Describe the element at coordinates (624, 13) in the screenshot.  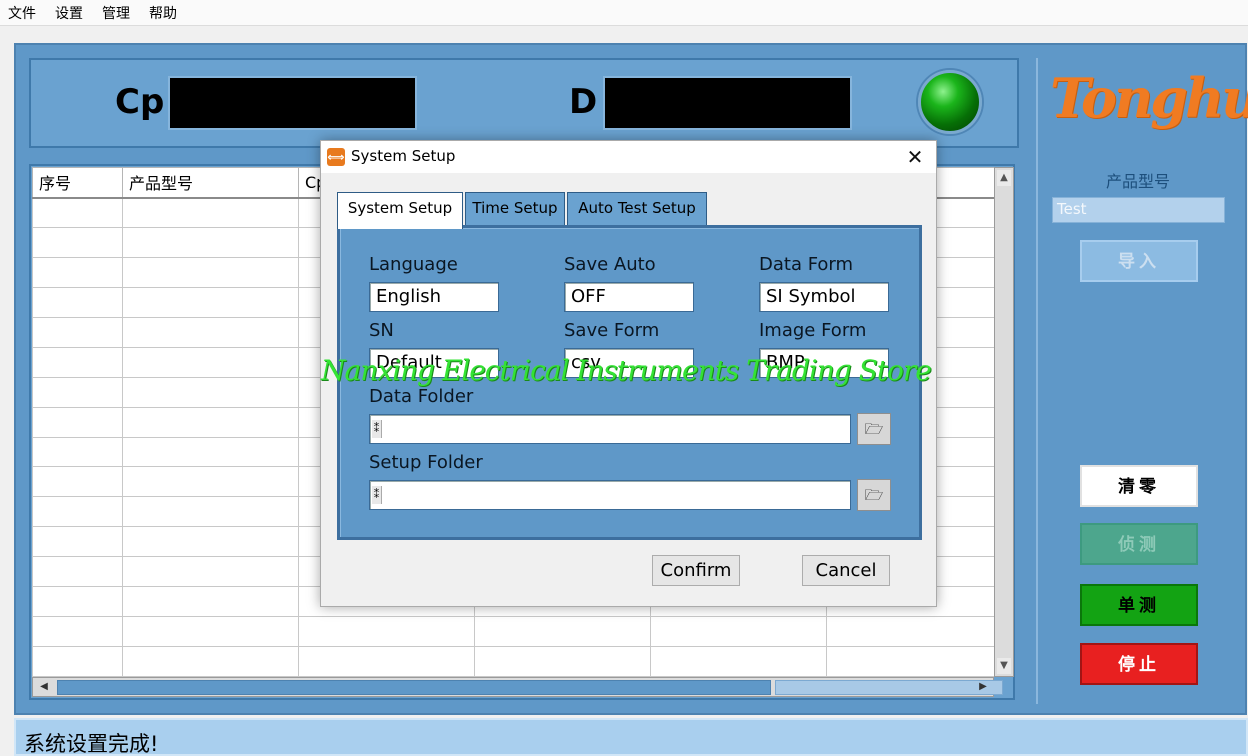
I see `menu-bar: 文件 设置 管理 帮助` at that location.